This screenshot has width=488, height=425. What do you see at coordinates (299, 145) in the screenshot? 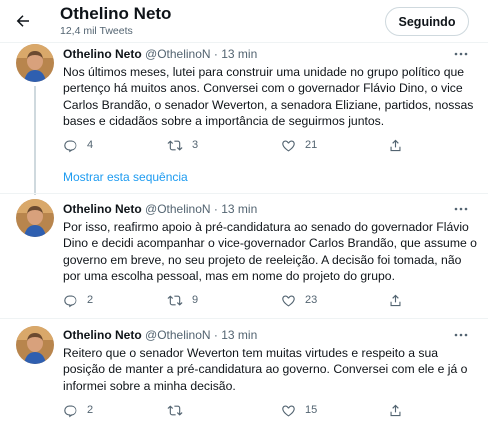
I see `like-button: 21` at bounding box center [299, 145].